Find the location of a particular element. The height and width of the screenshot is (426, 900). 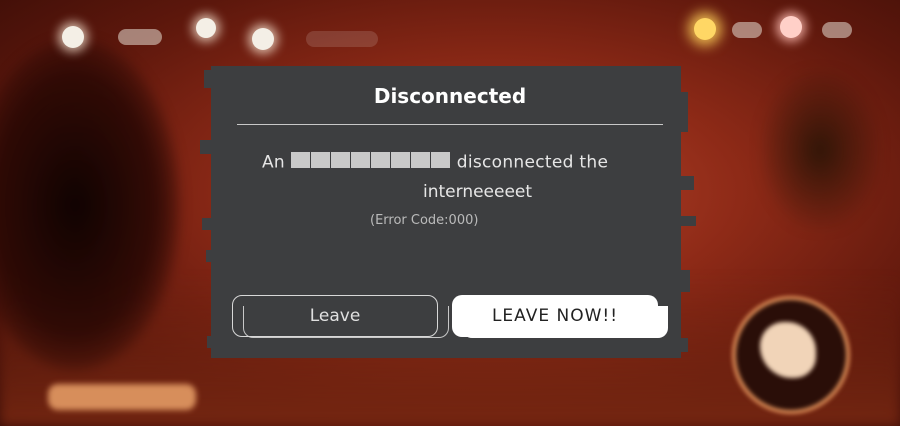

leave-button-label: Leave is located at coordinates (335, 316).